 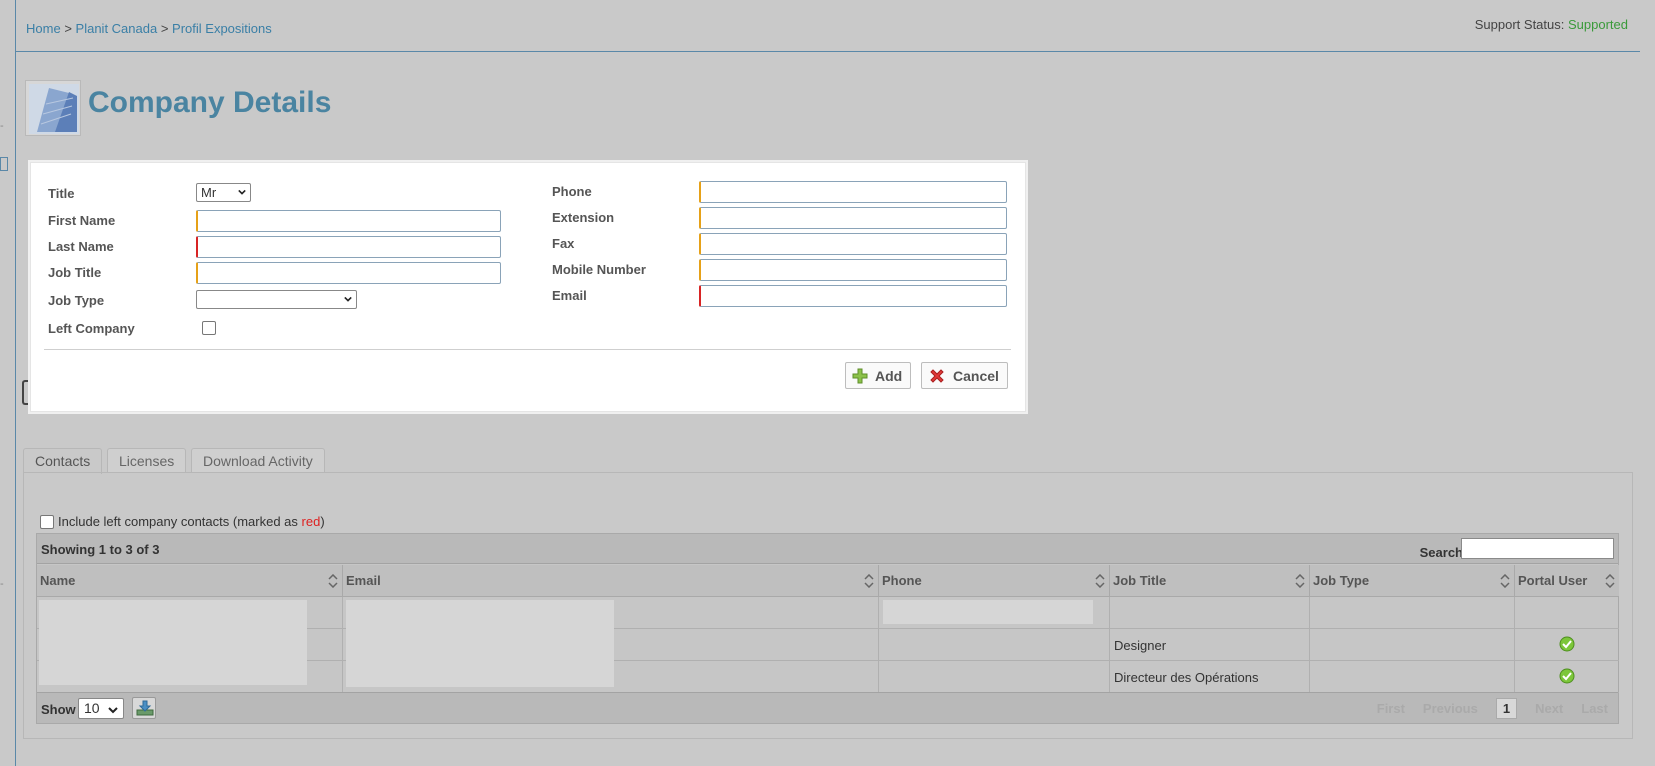 I want to click on company-building-icon, so click(x=53, y=108).